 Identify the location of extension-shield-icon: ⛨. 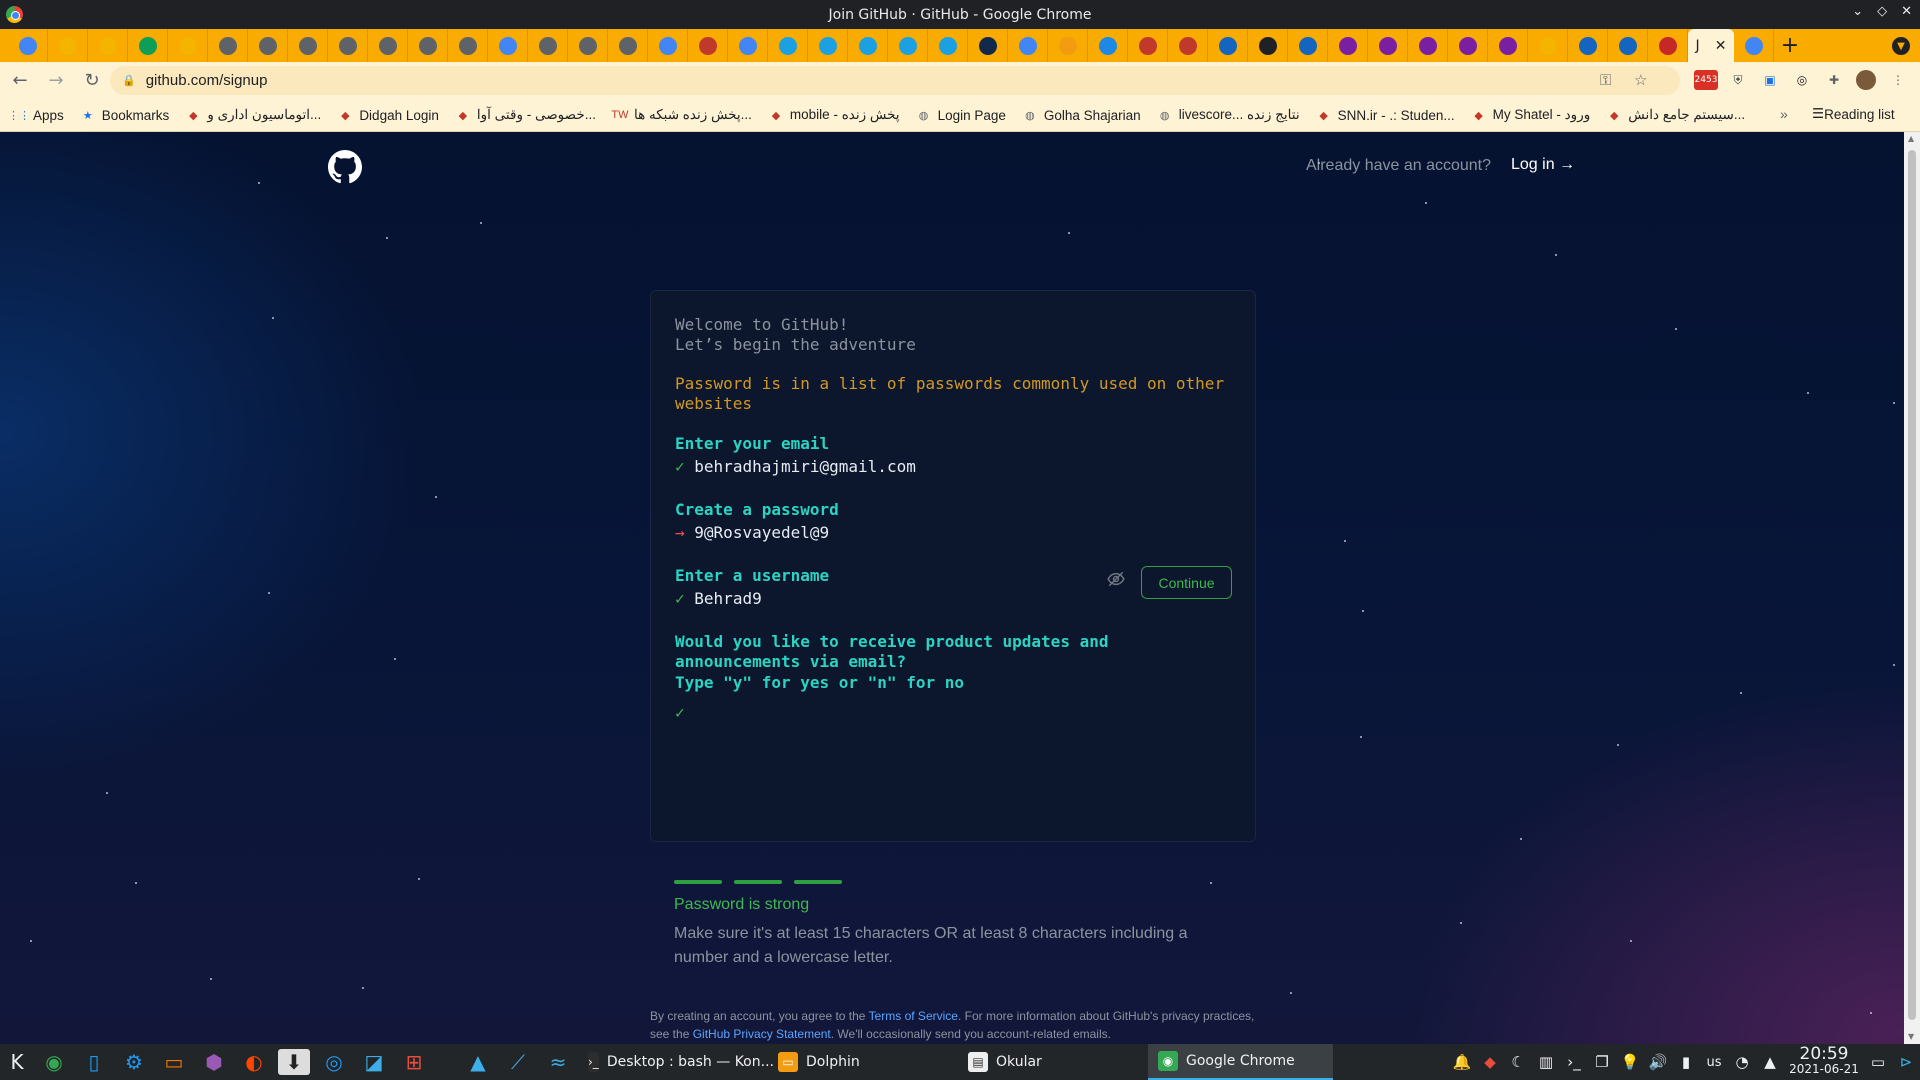
(1738, 80).